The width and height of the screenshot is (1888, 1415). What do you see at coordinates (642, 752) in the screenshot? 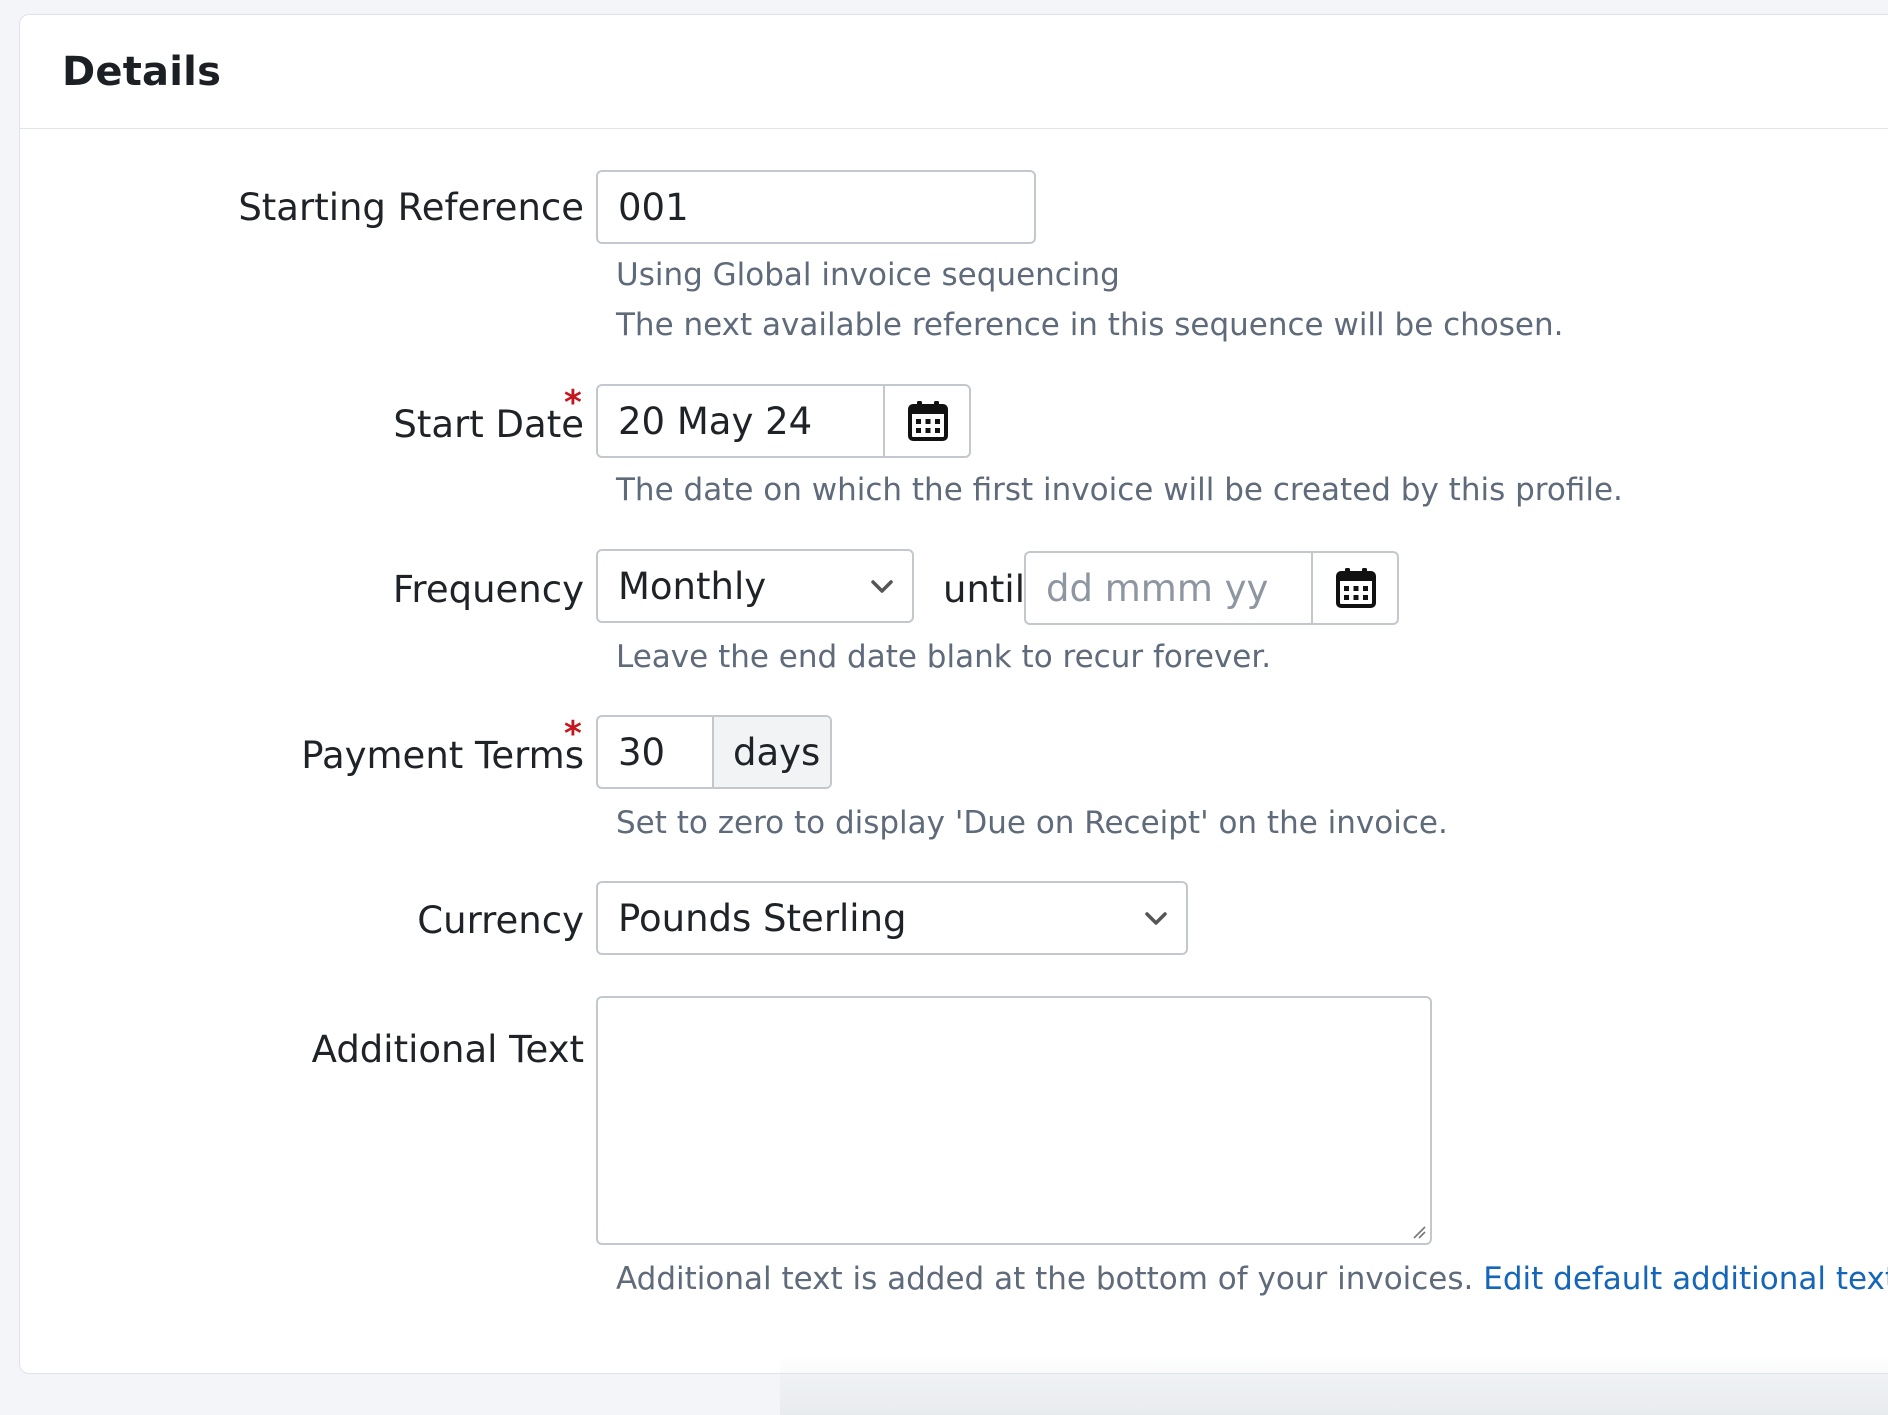
I see `payment-terms-value: 30` at bounding box center [642, 752].